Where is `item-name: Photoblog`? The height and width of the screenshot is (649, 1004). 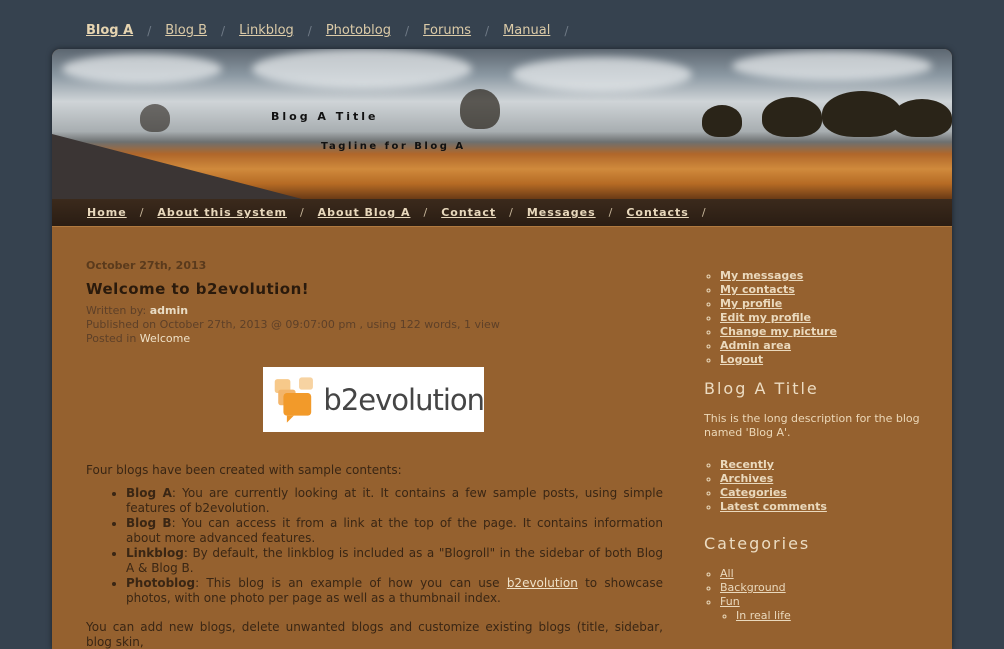
item-name: Photoblog is located at coordinates (161, 583).